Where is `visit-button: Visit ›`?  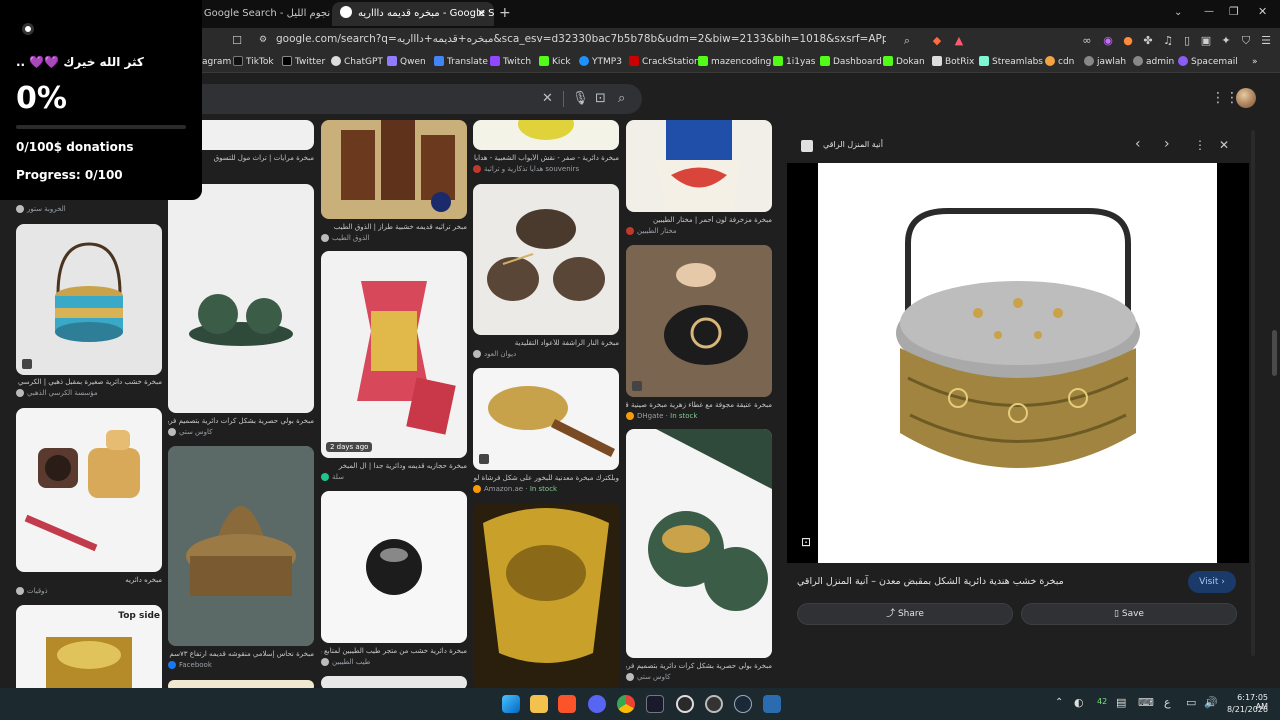 visit-button: Visit › is located at coordinates (1212, 582).